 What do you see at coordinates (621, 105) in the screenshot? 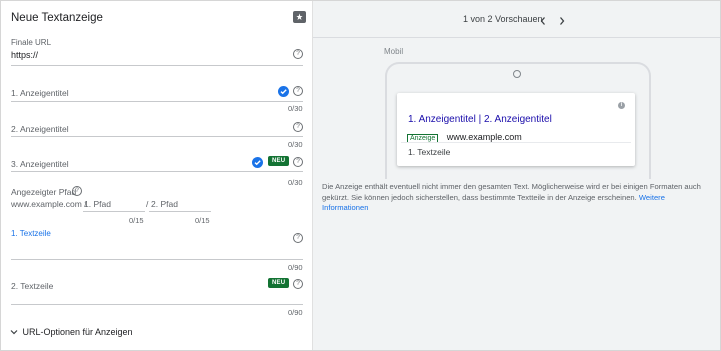
I see `info-icon: i` at bounding box center [621, 105].